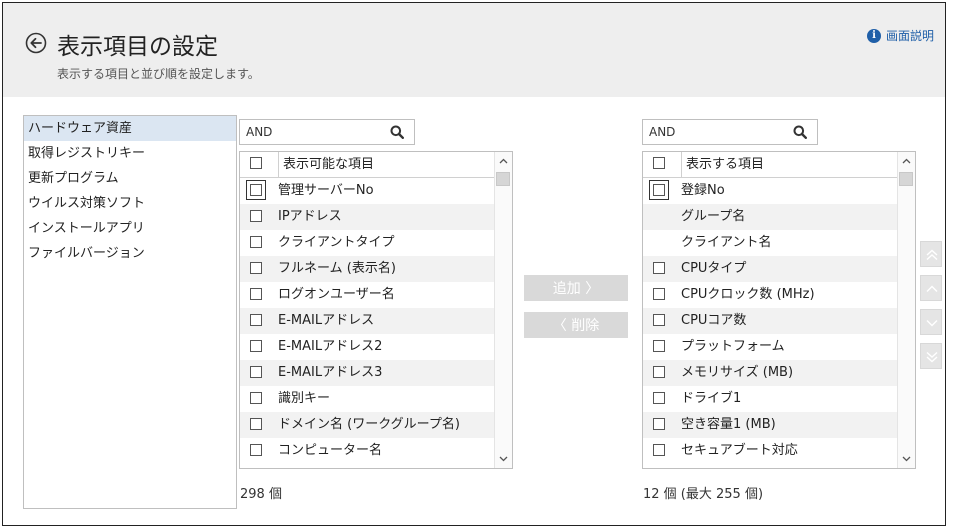  Describe the element at coordinates (326, 190) in the screenshot. I see `item-label: 管理サーバーNo` at that location.